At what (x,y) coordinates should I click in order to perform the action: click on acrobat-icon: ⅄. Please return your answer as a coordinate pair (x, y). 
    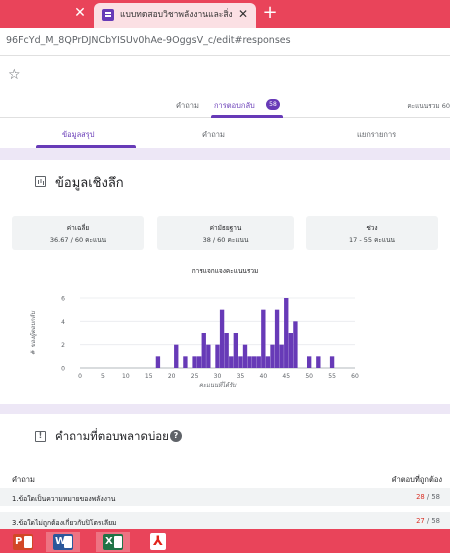
    Looking at the image, I should click on (157, 542).